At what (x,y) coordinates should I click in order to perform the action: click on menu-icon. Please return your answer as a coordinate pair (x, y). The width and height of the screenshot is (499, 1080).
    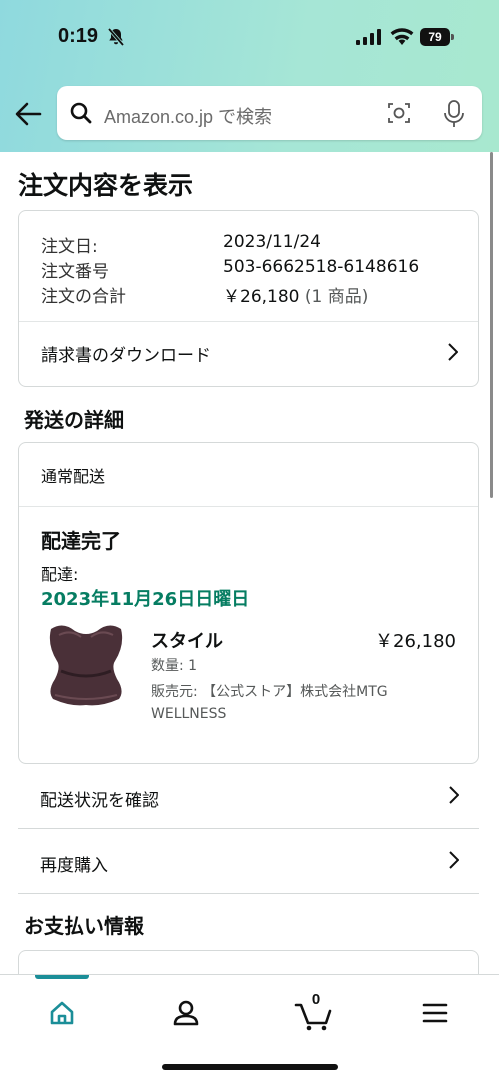
    Looking at the image, I should click on (435, 1013).